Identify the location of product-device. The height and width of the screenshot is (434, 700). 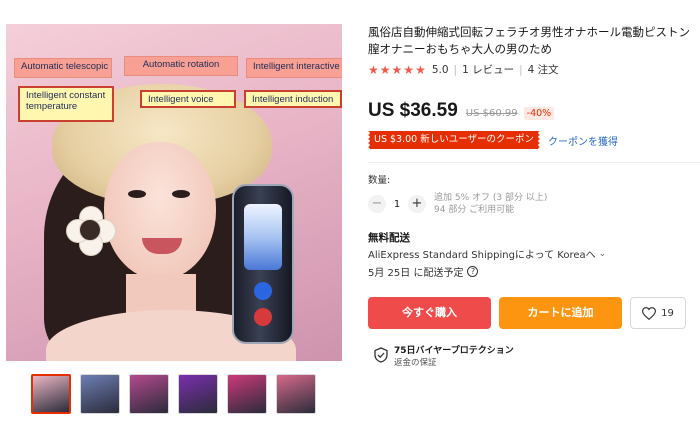
(263, 264).